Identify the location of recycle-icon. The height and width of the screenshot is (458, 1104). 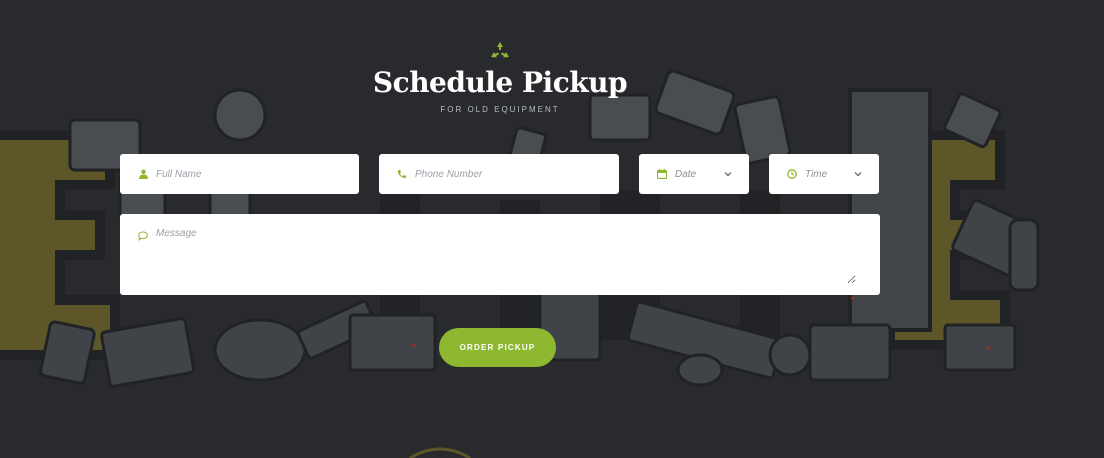
(500, 50).